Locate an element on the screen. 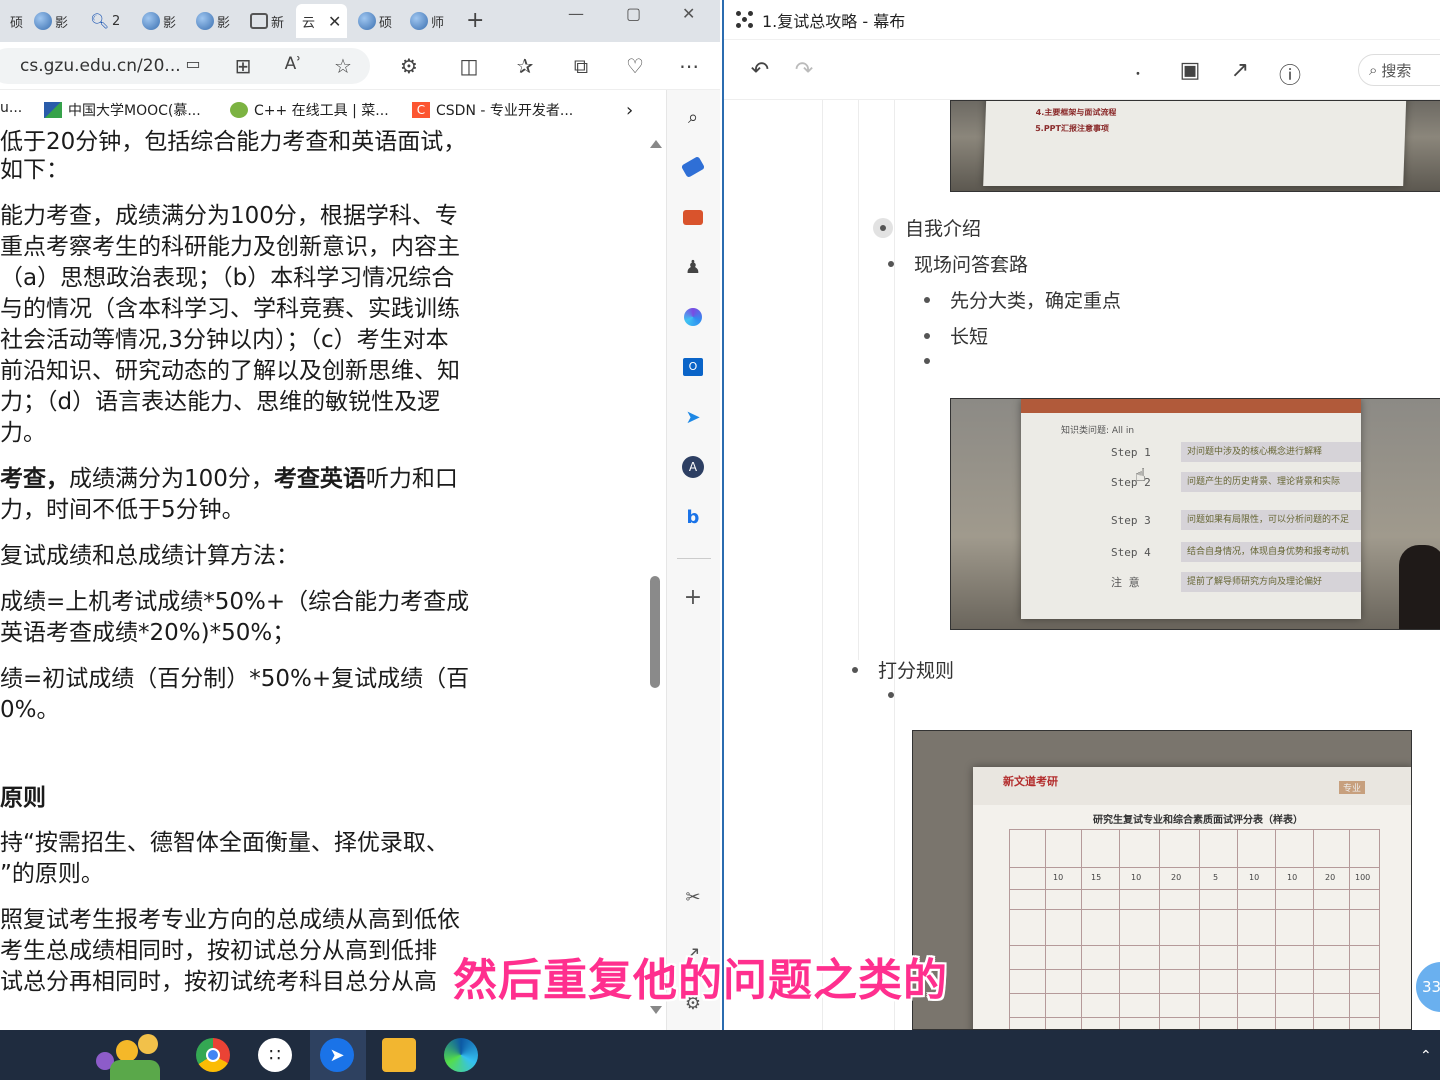 This screenshot has width=1440, height=1080. tab-4: 影 is located at coordinates (159, 21).